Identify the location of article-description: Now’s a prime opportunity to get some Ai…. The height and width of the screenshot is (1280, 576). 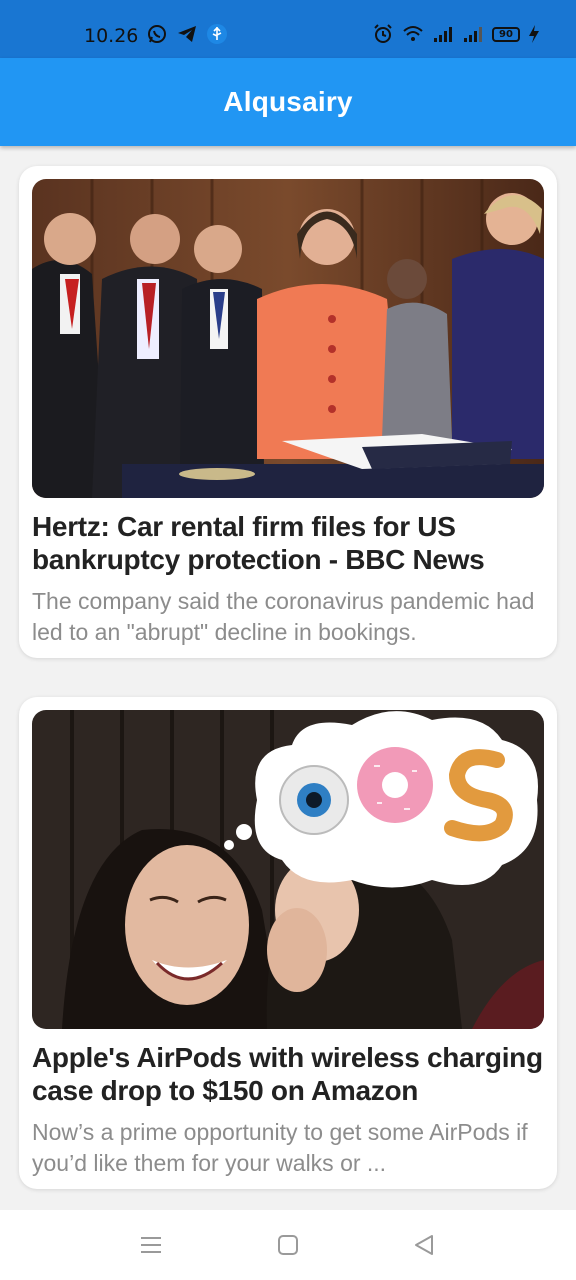
(280, 1147).